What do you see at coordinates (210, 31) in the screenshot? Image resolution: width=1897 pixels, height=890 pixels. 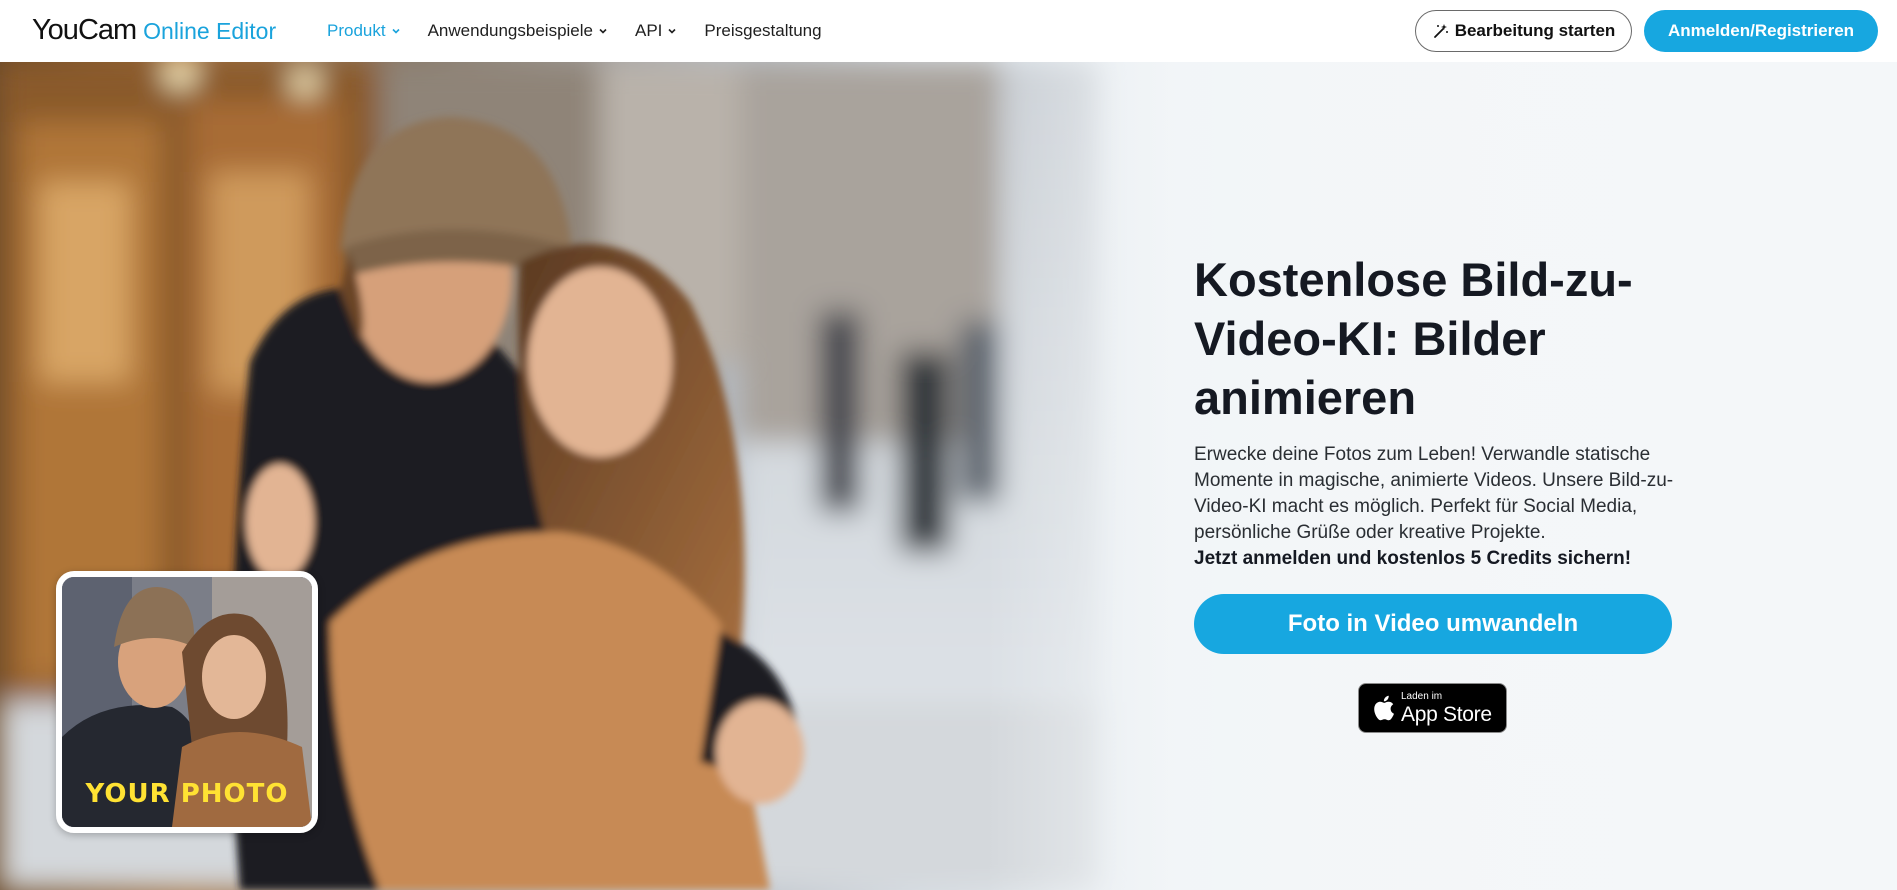 I see `logo-sub: Online Editor` at bounding box center [210, 31].